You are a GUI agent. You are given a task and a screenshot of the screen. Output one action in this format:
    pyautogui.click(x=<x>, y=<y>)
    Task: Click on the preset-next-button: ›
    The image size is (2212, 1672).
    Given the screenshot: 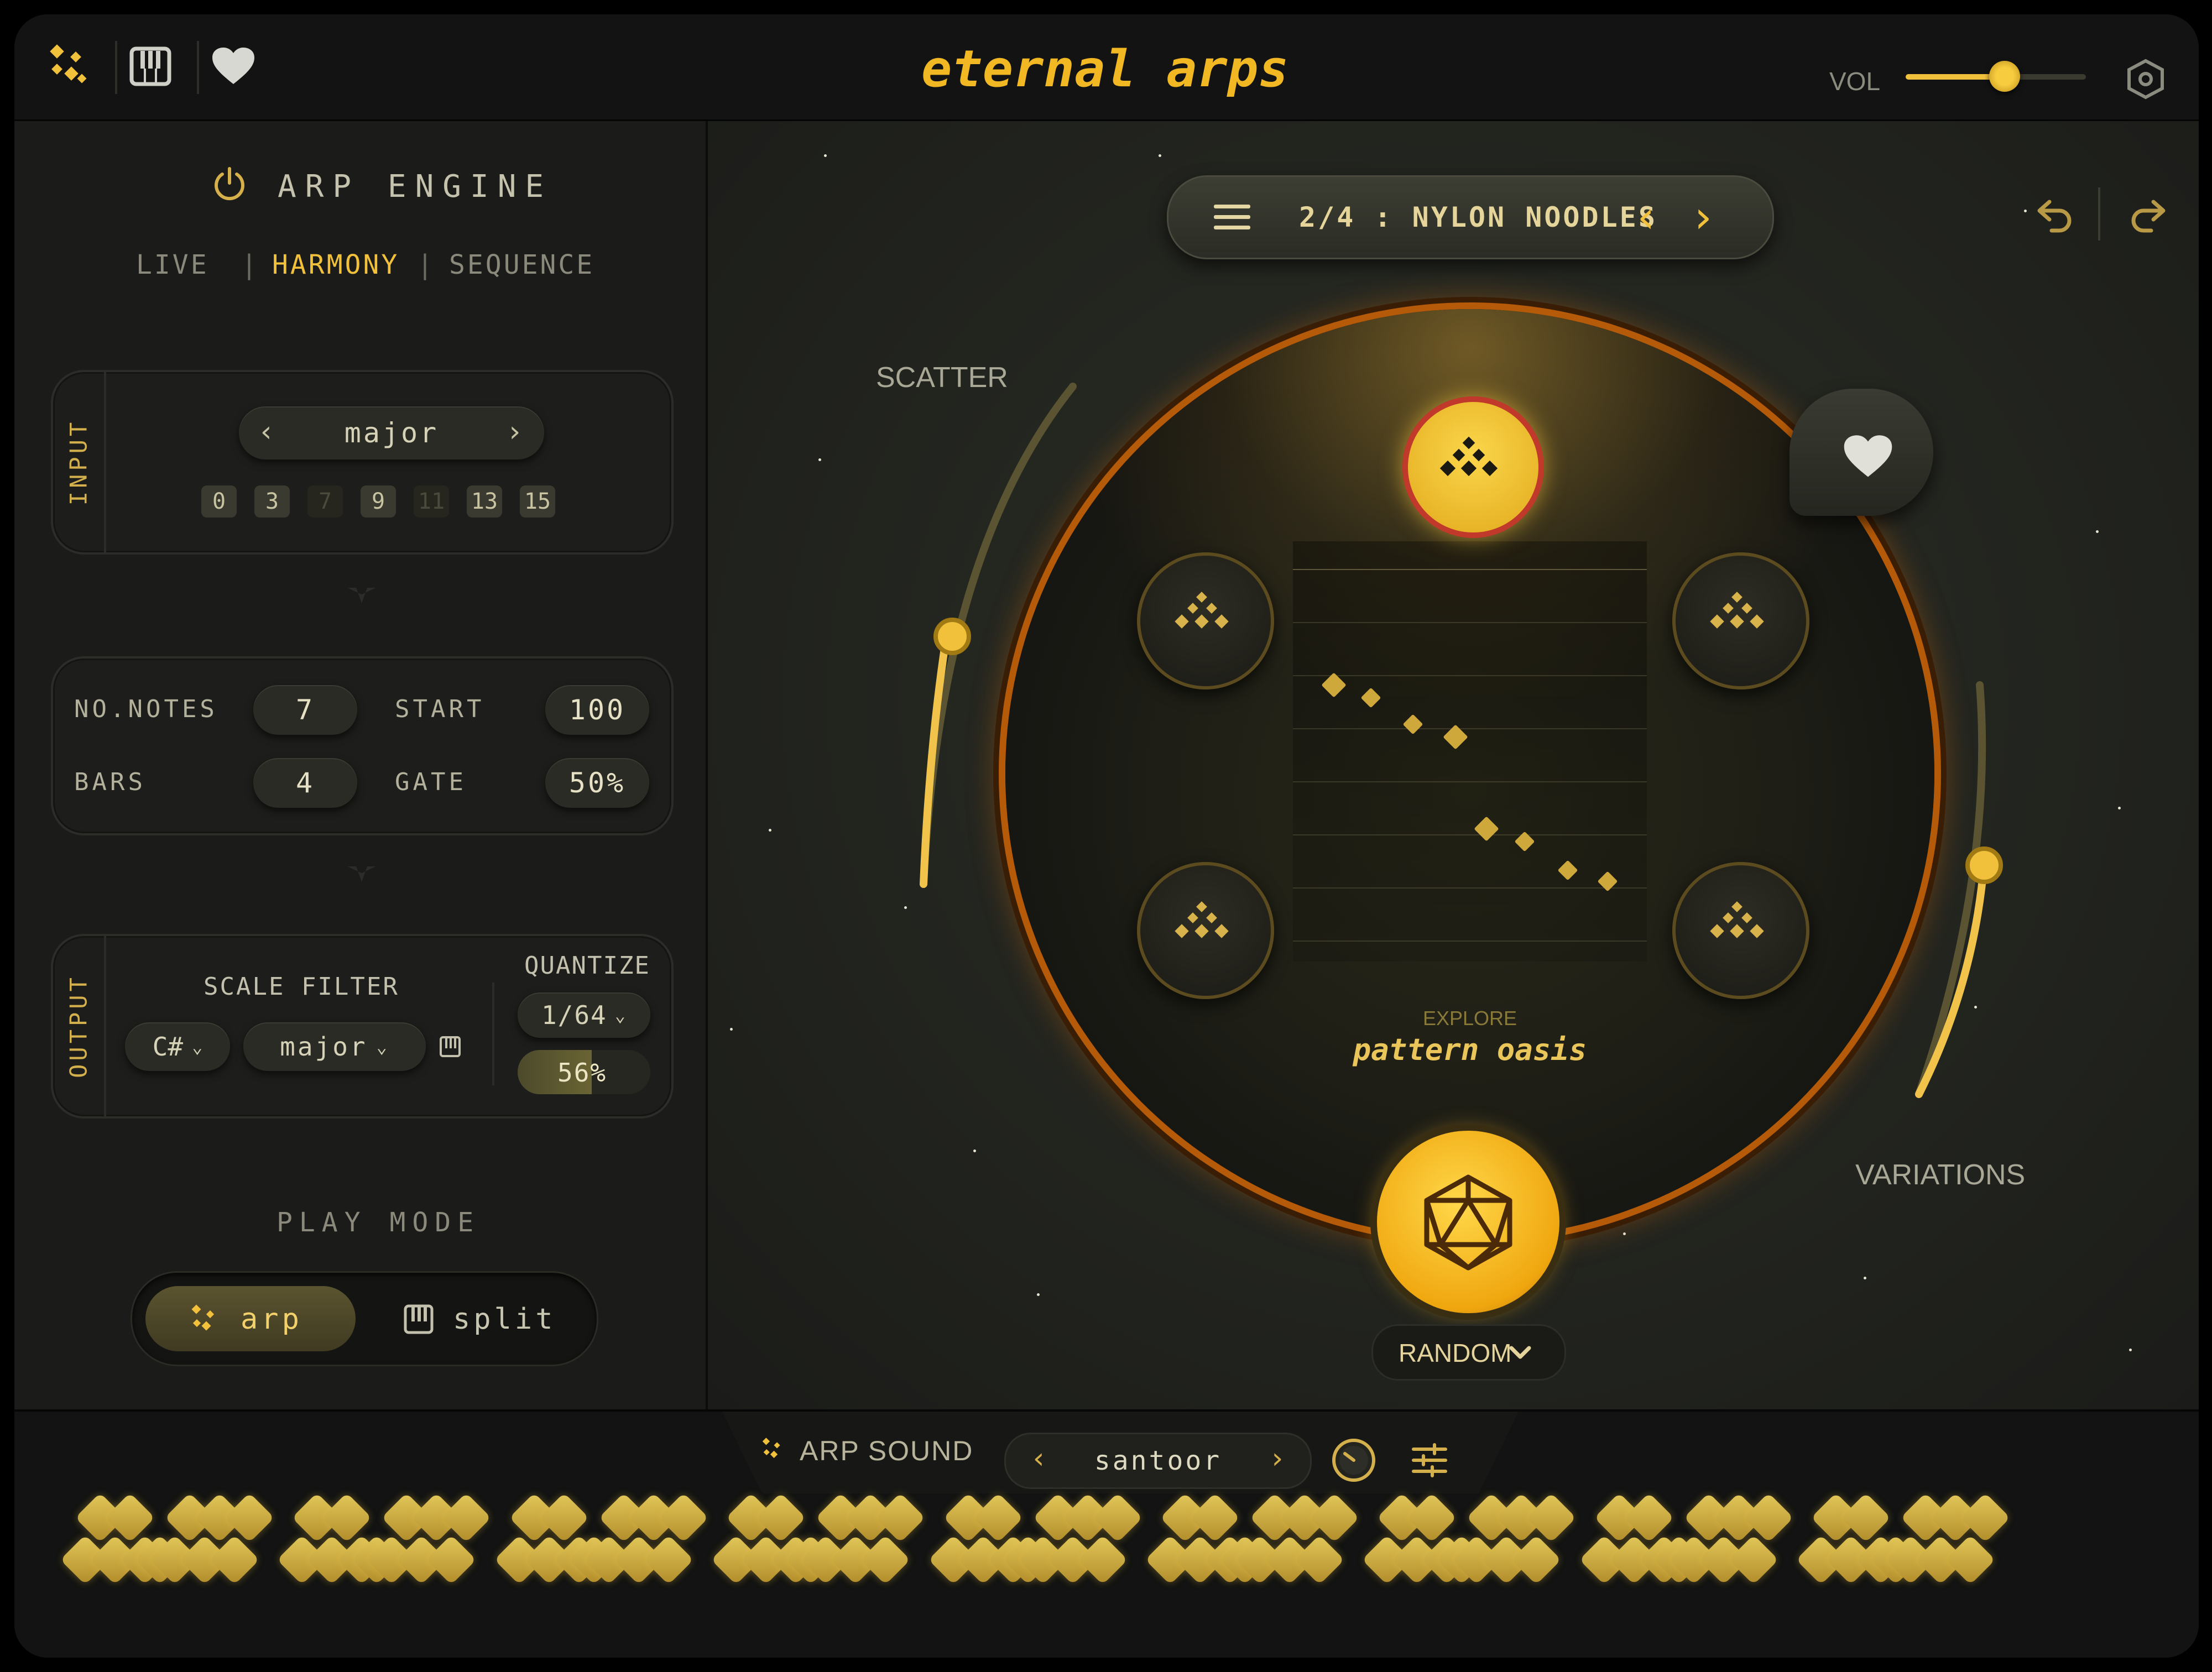 What is the action you would take?
    pyautogui.click(x=1703, y=217)
    